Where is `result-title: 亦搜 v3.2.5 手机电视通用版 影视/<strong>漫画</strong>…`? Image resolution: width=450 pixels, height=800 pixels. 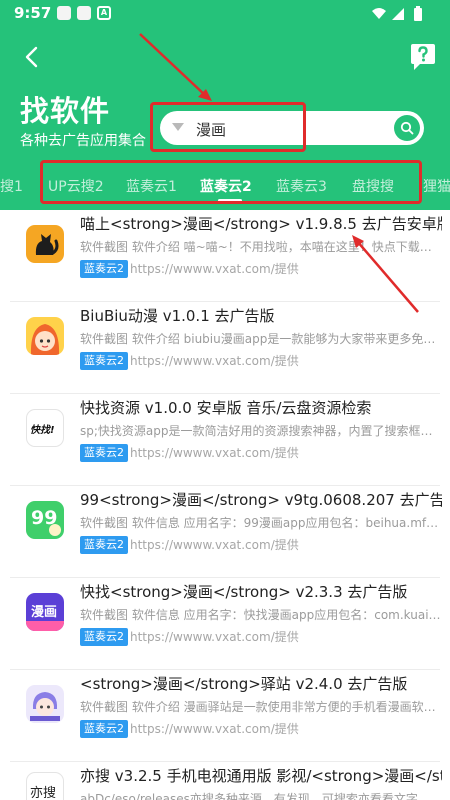
result-title: 亦搜 v3.2.5 手机电视通用版 影视/<strong>漫画</strong>… is located at coordinates (261, 775).